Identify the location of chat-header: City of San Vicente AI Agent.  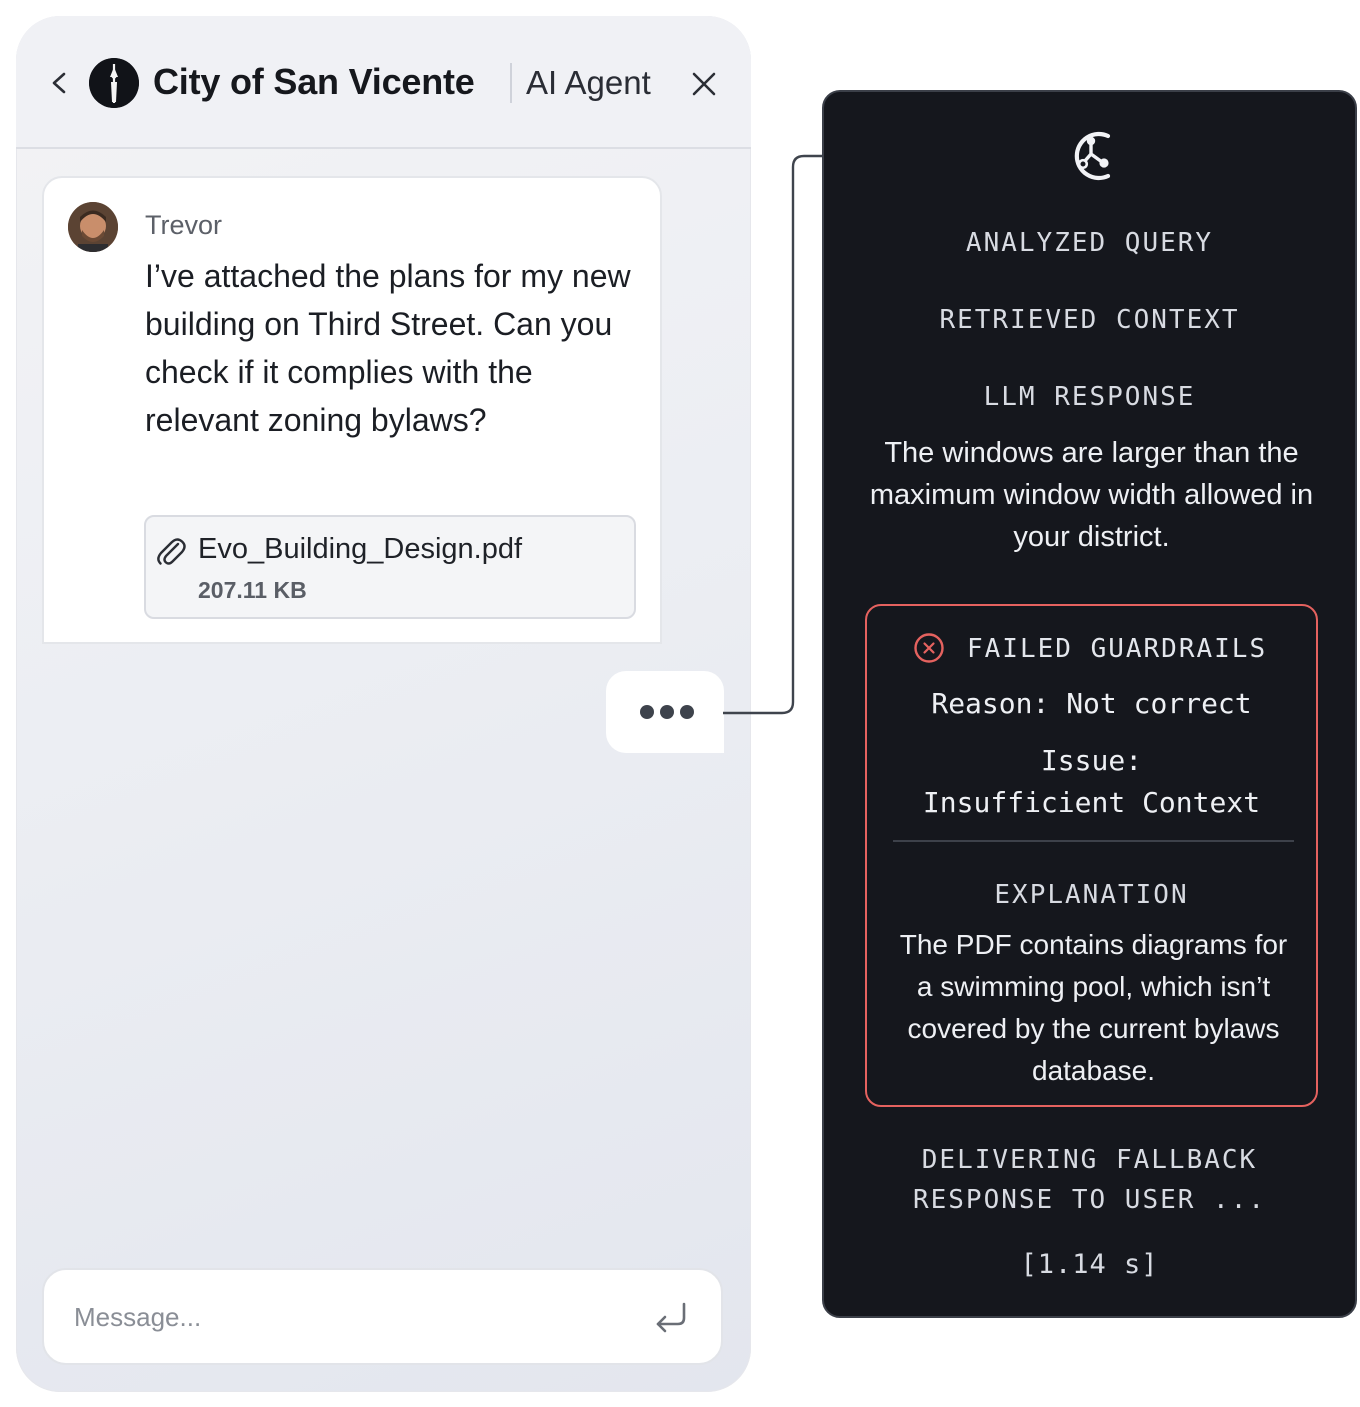
(383, 82).